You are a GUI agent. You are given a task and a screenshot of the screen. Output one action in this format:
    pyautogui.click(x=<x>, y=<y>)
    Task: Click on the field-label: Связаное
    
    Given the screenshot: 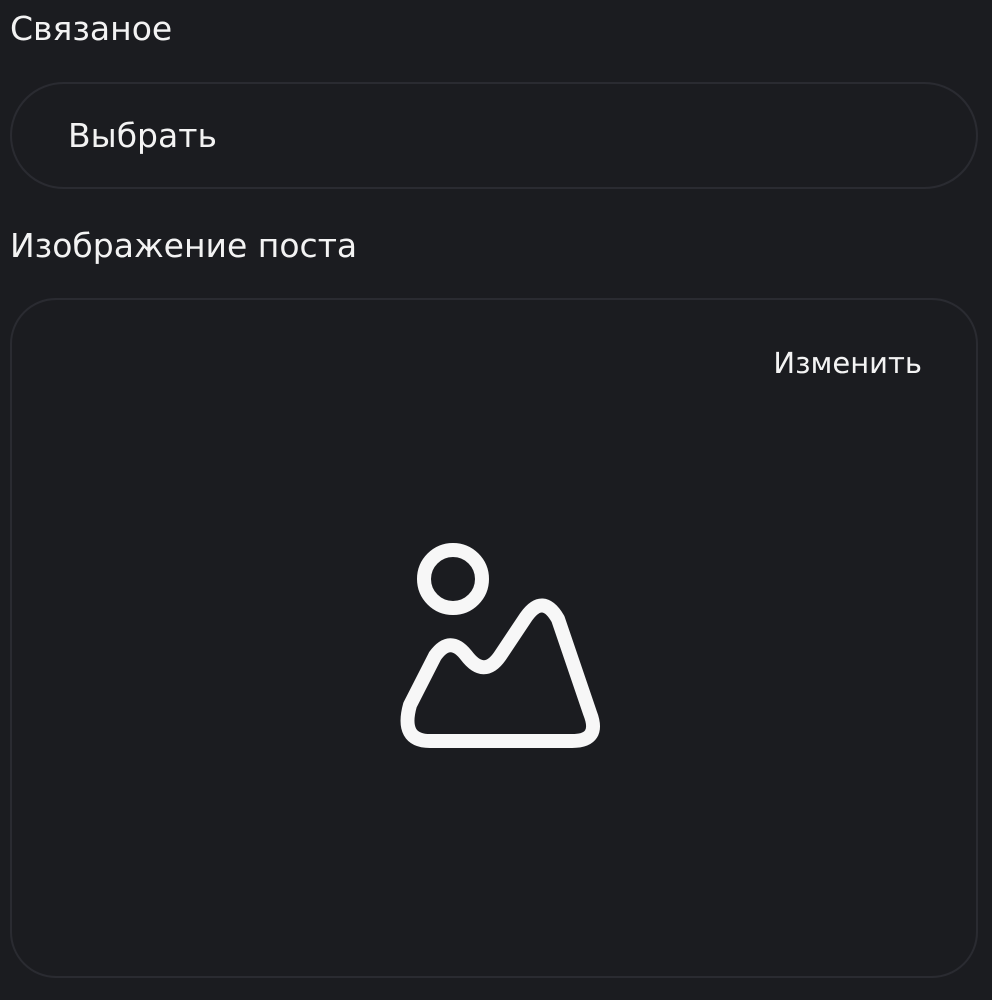 What is the action you would take?
    pyautogui.click(x=91, y=29)
    